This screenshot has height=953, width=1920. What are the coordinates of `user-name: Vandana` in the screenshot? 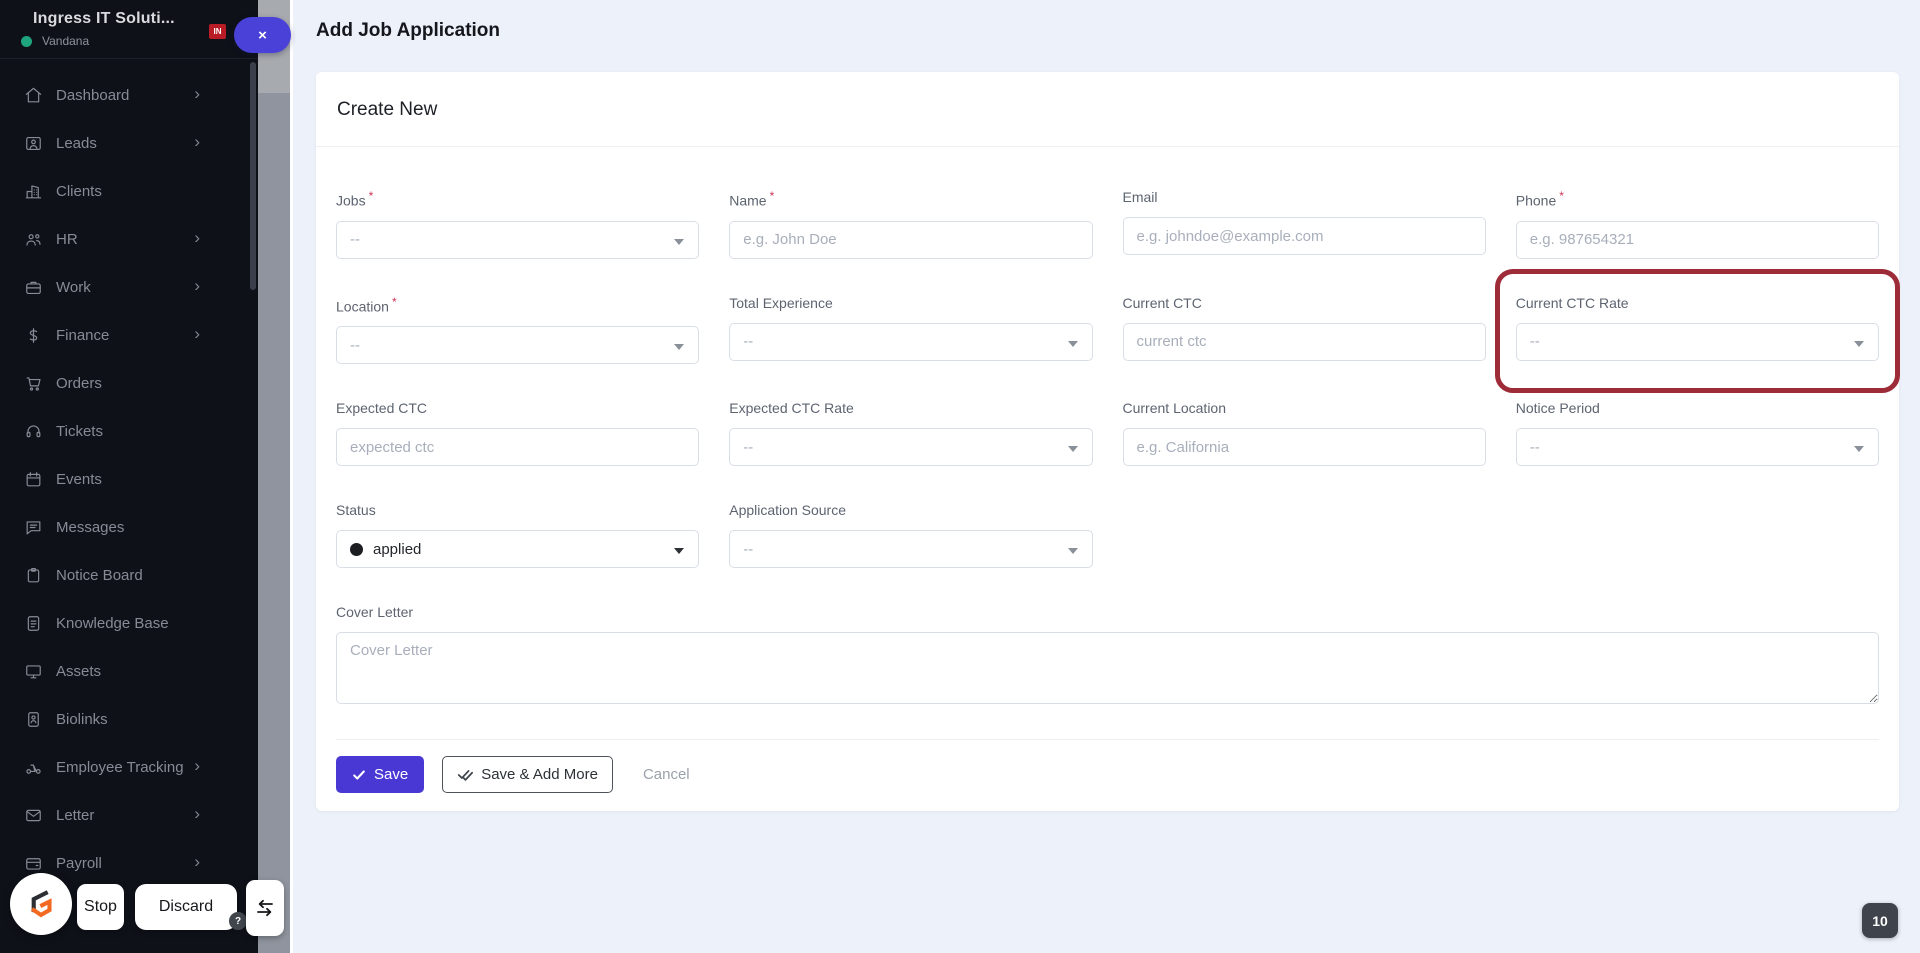 It's located at (66, 41).